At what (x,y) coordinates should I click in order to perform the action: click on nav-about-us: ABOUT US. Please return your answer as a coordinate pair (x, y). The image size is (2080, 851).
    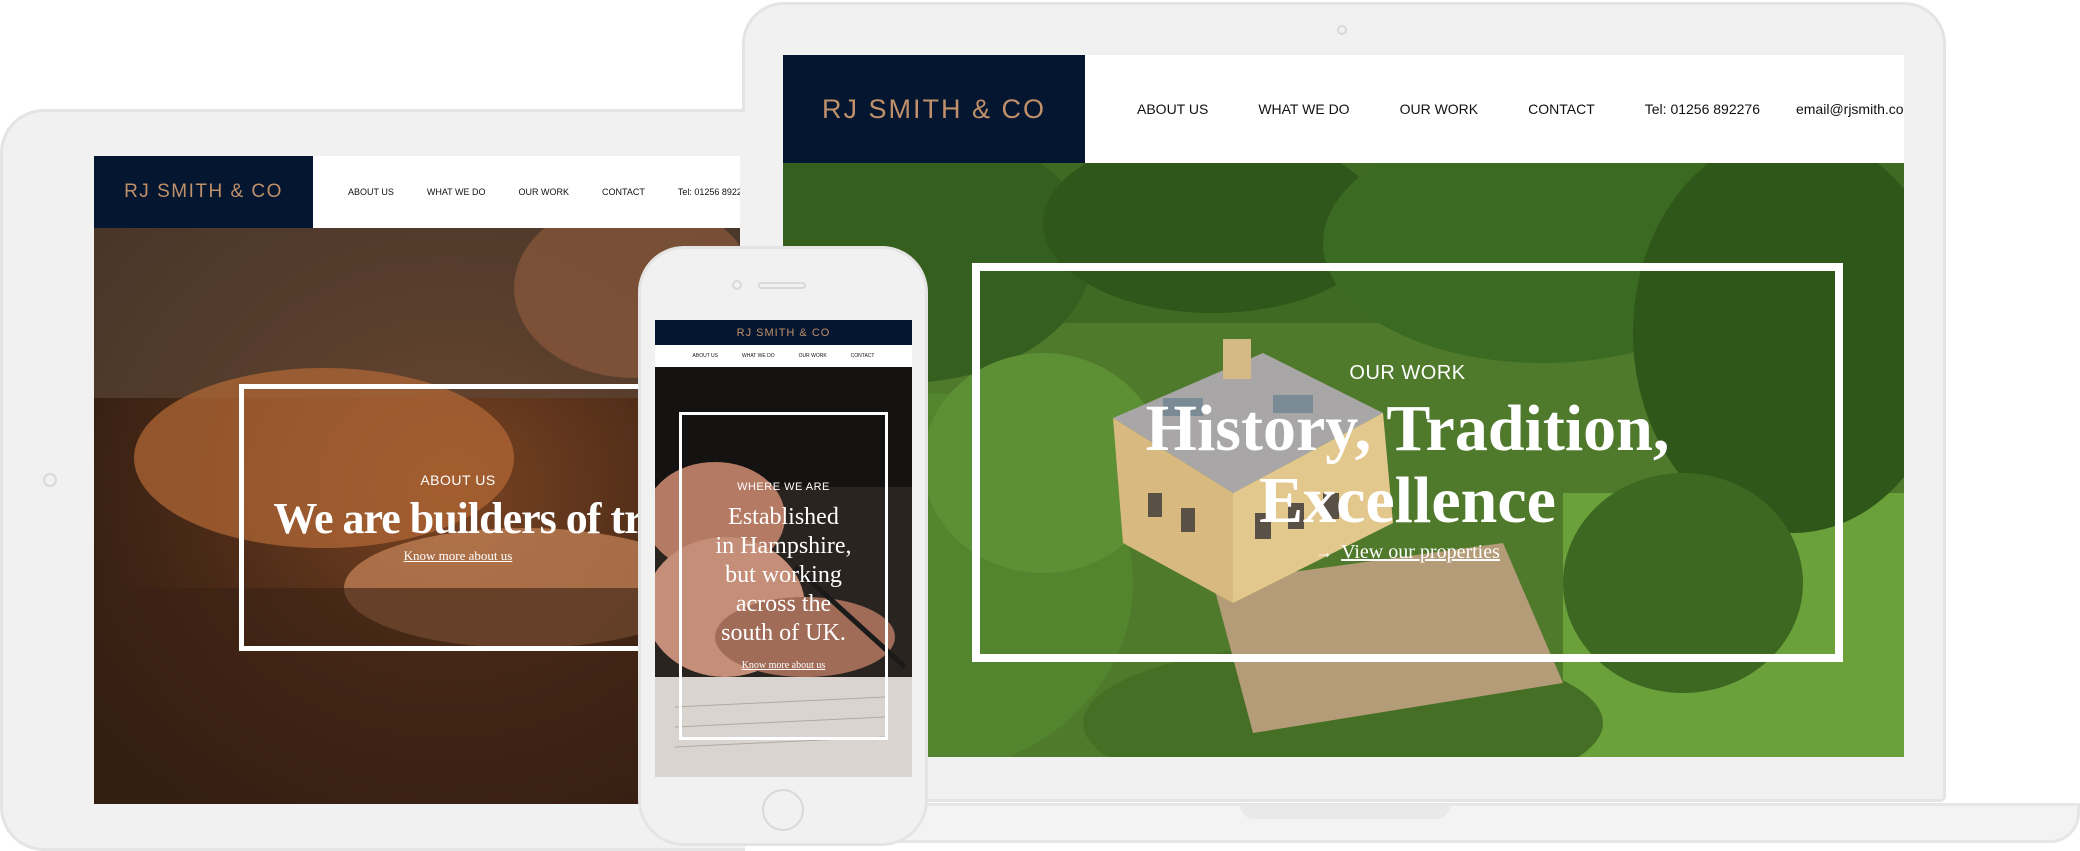
    Looking at the image, I should click on (1172, 109).